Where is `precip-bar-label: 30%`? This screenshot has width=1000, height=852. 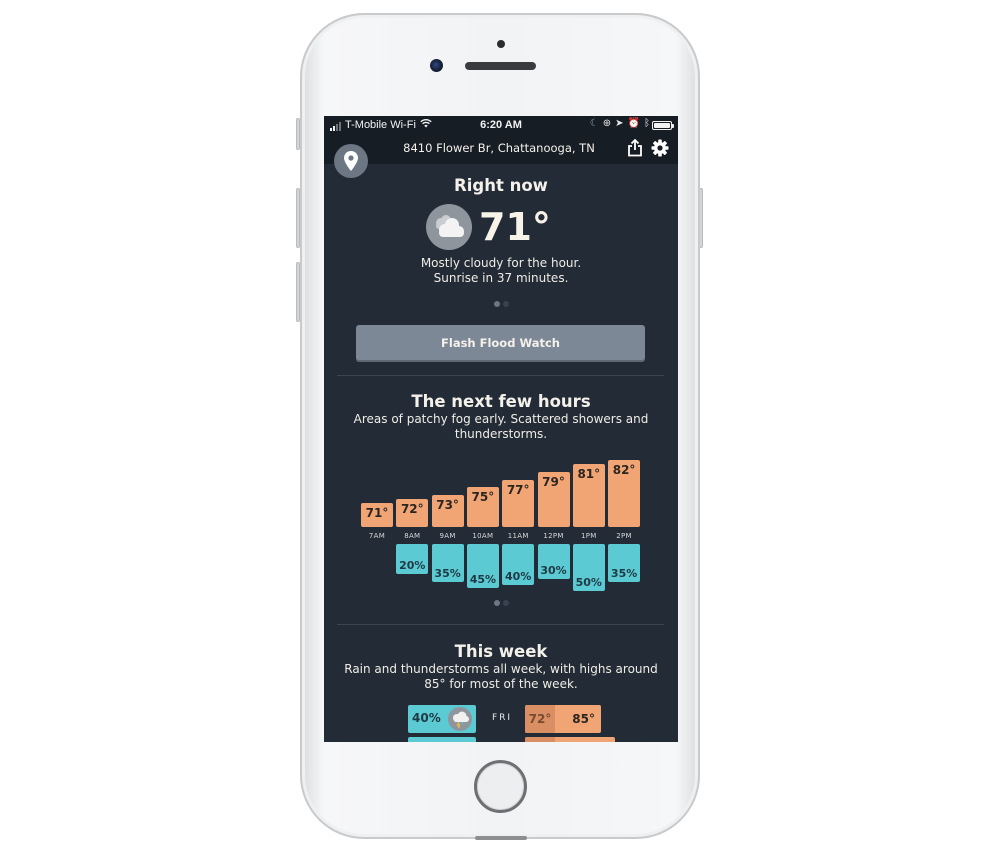
precip-bar-label: 30% is located at coordinates (553, 571).